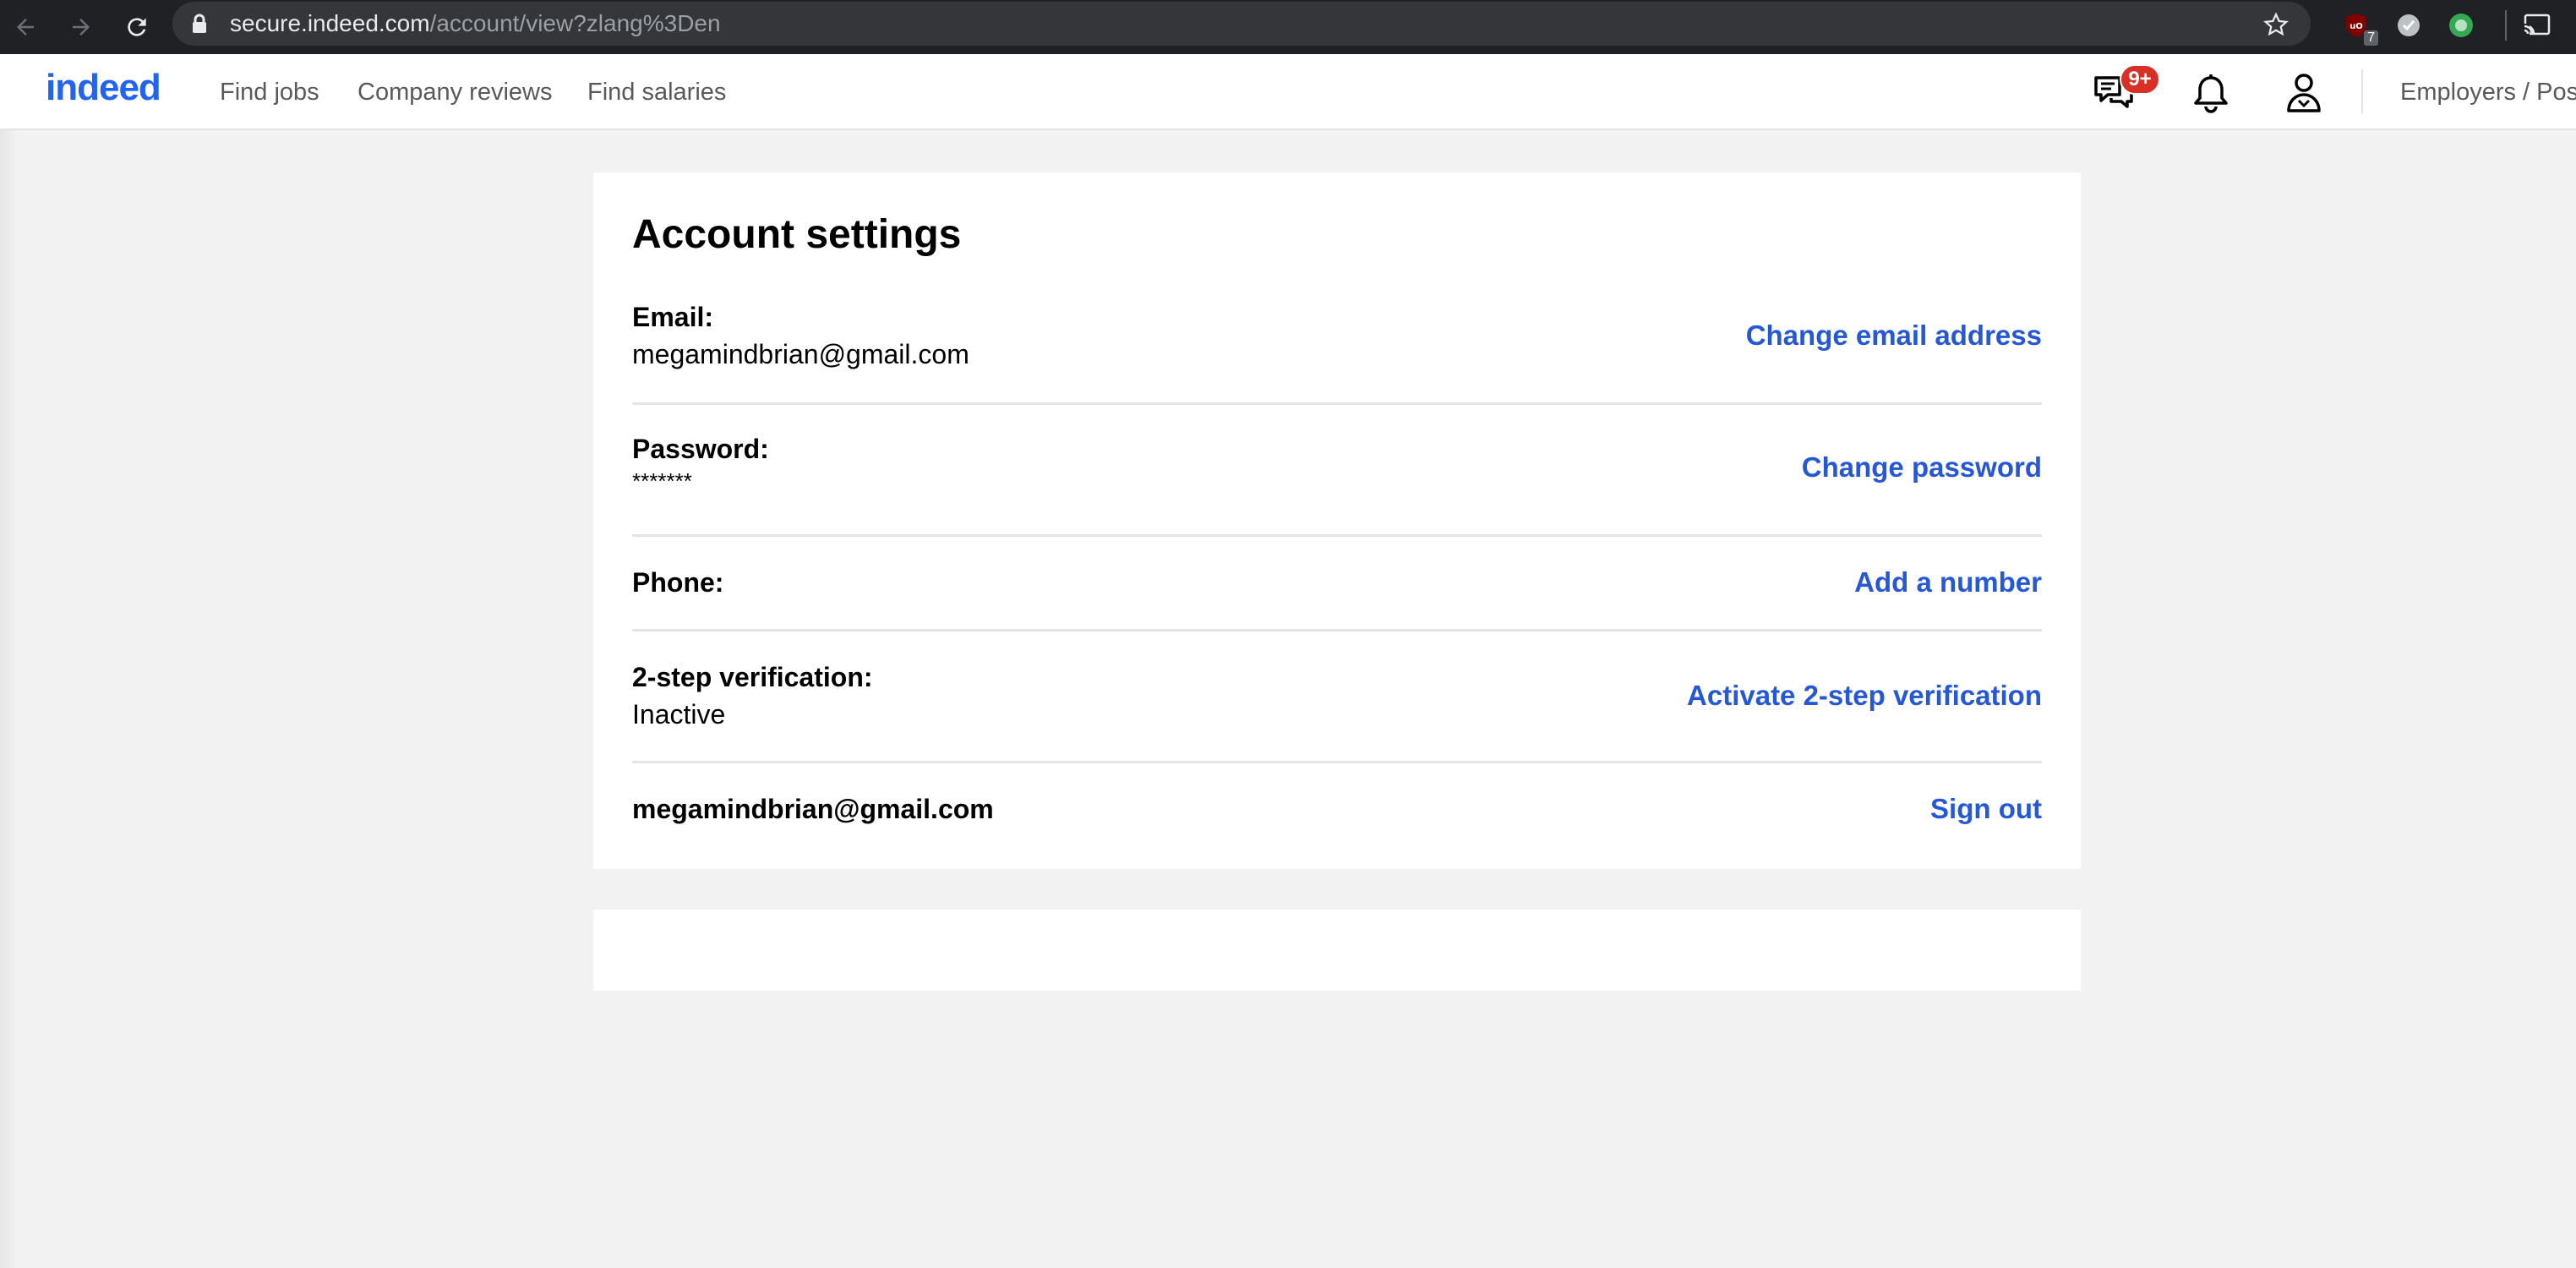 Image resolution: width=2576 pixels, height=1268 pixels. Describe the element at coordinates (199, 26) in the screenshot. I see `lock-icon` at that location.